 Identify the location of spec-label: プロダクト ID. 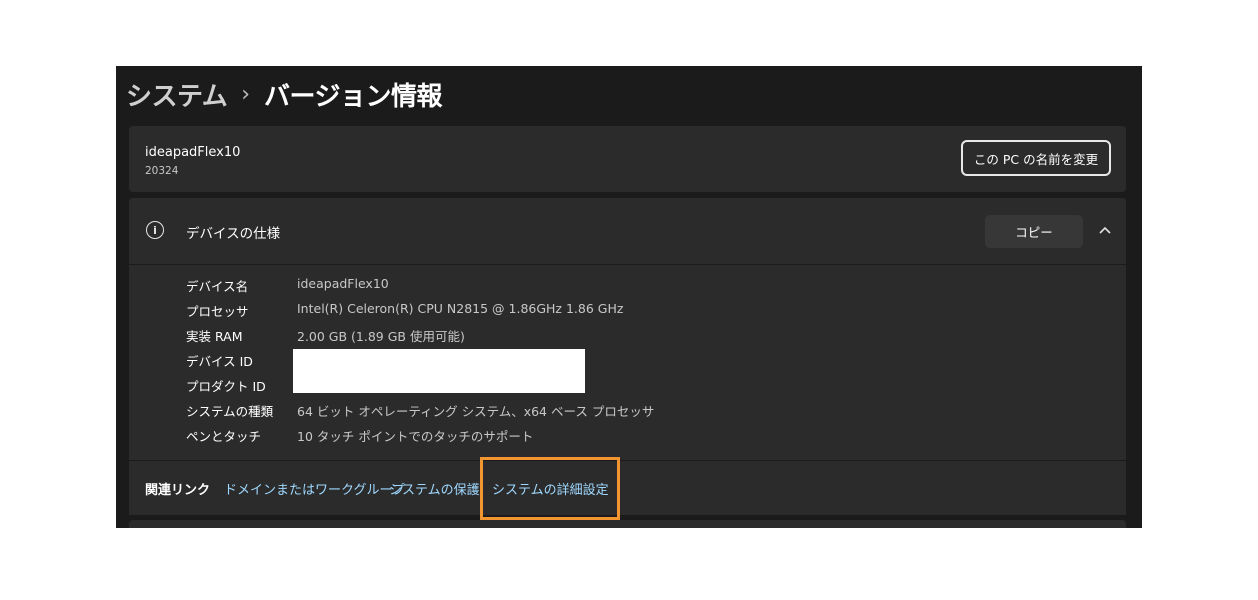
(226, 386).